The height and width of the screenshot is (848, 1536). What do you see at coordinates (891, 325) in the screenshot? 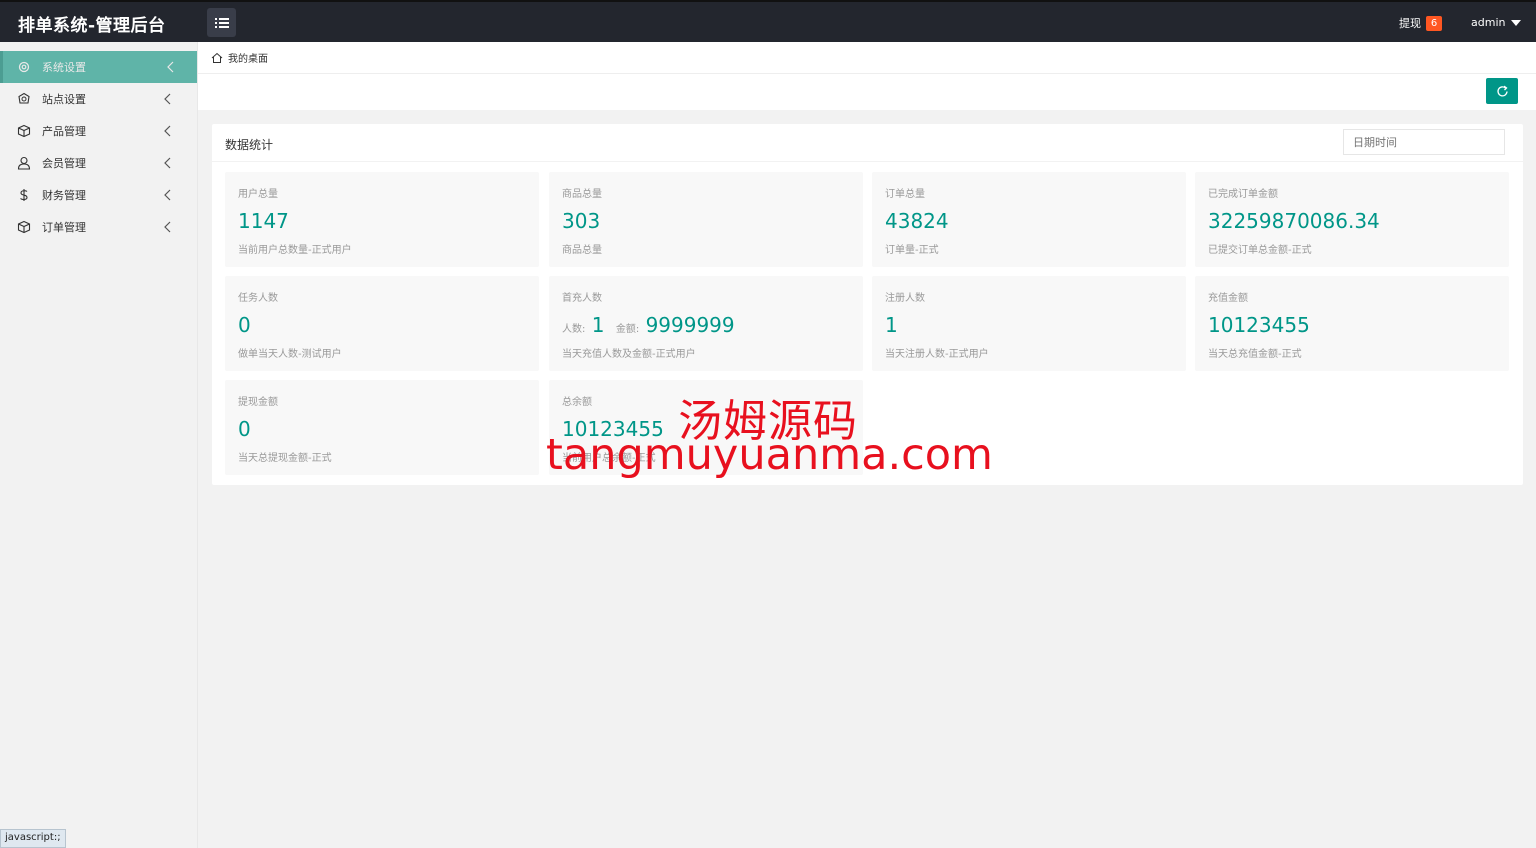
I see `card-value: 1` at bounding box center [891, 325].